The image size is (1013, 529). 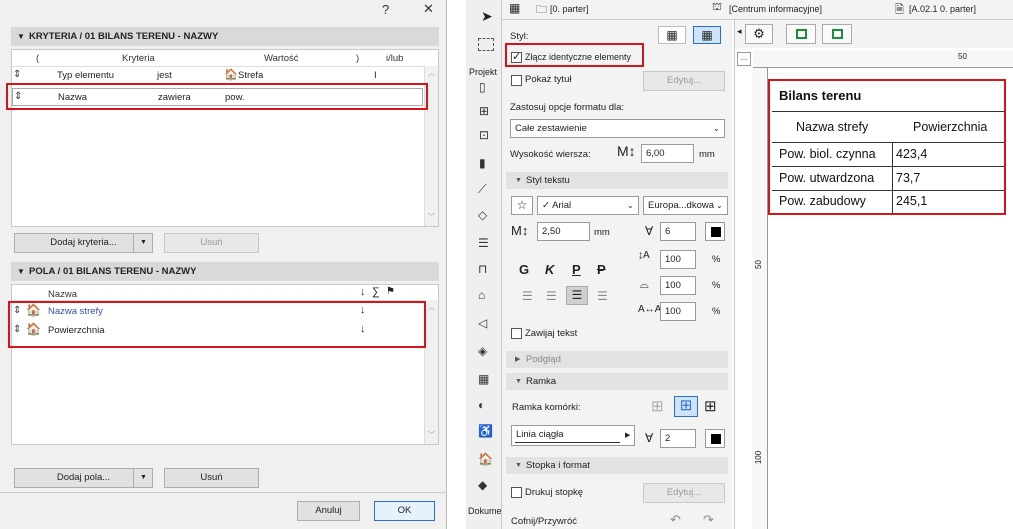 What do you see at coordinates (328, 511) in the screenshot?
I see `cancel-button: Anuluj` at bounding box center [328, 511].